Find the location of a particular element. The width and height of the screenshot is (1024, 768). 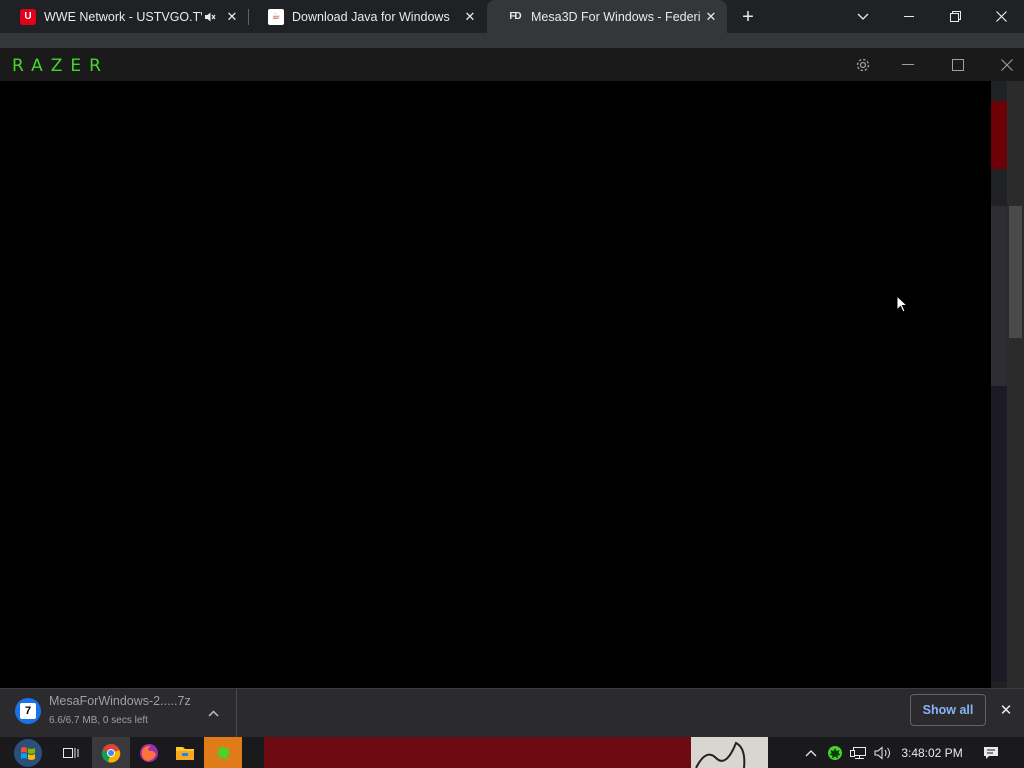

chevron-down-icon is located at coordinates (863, 16).